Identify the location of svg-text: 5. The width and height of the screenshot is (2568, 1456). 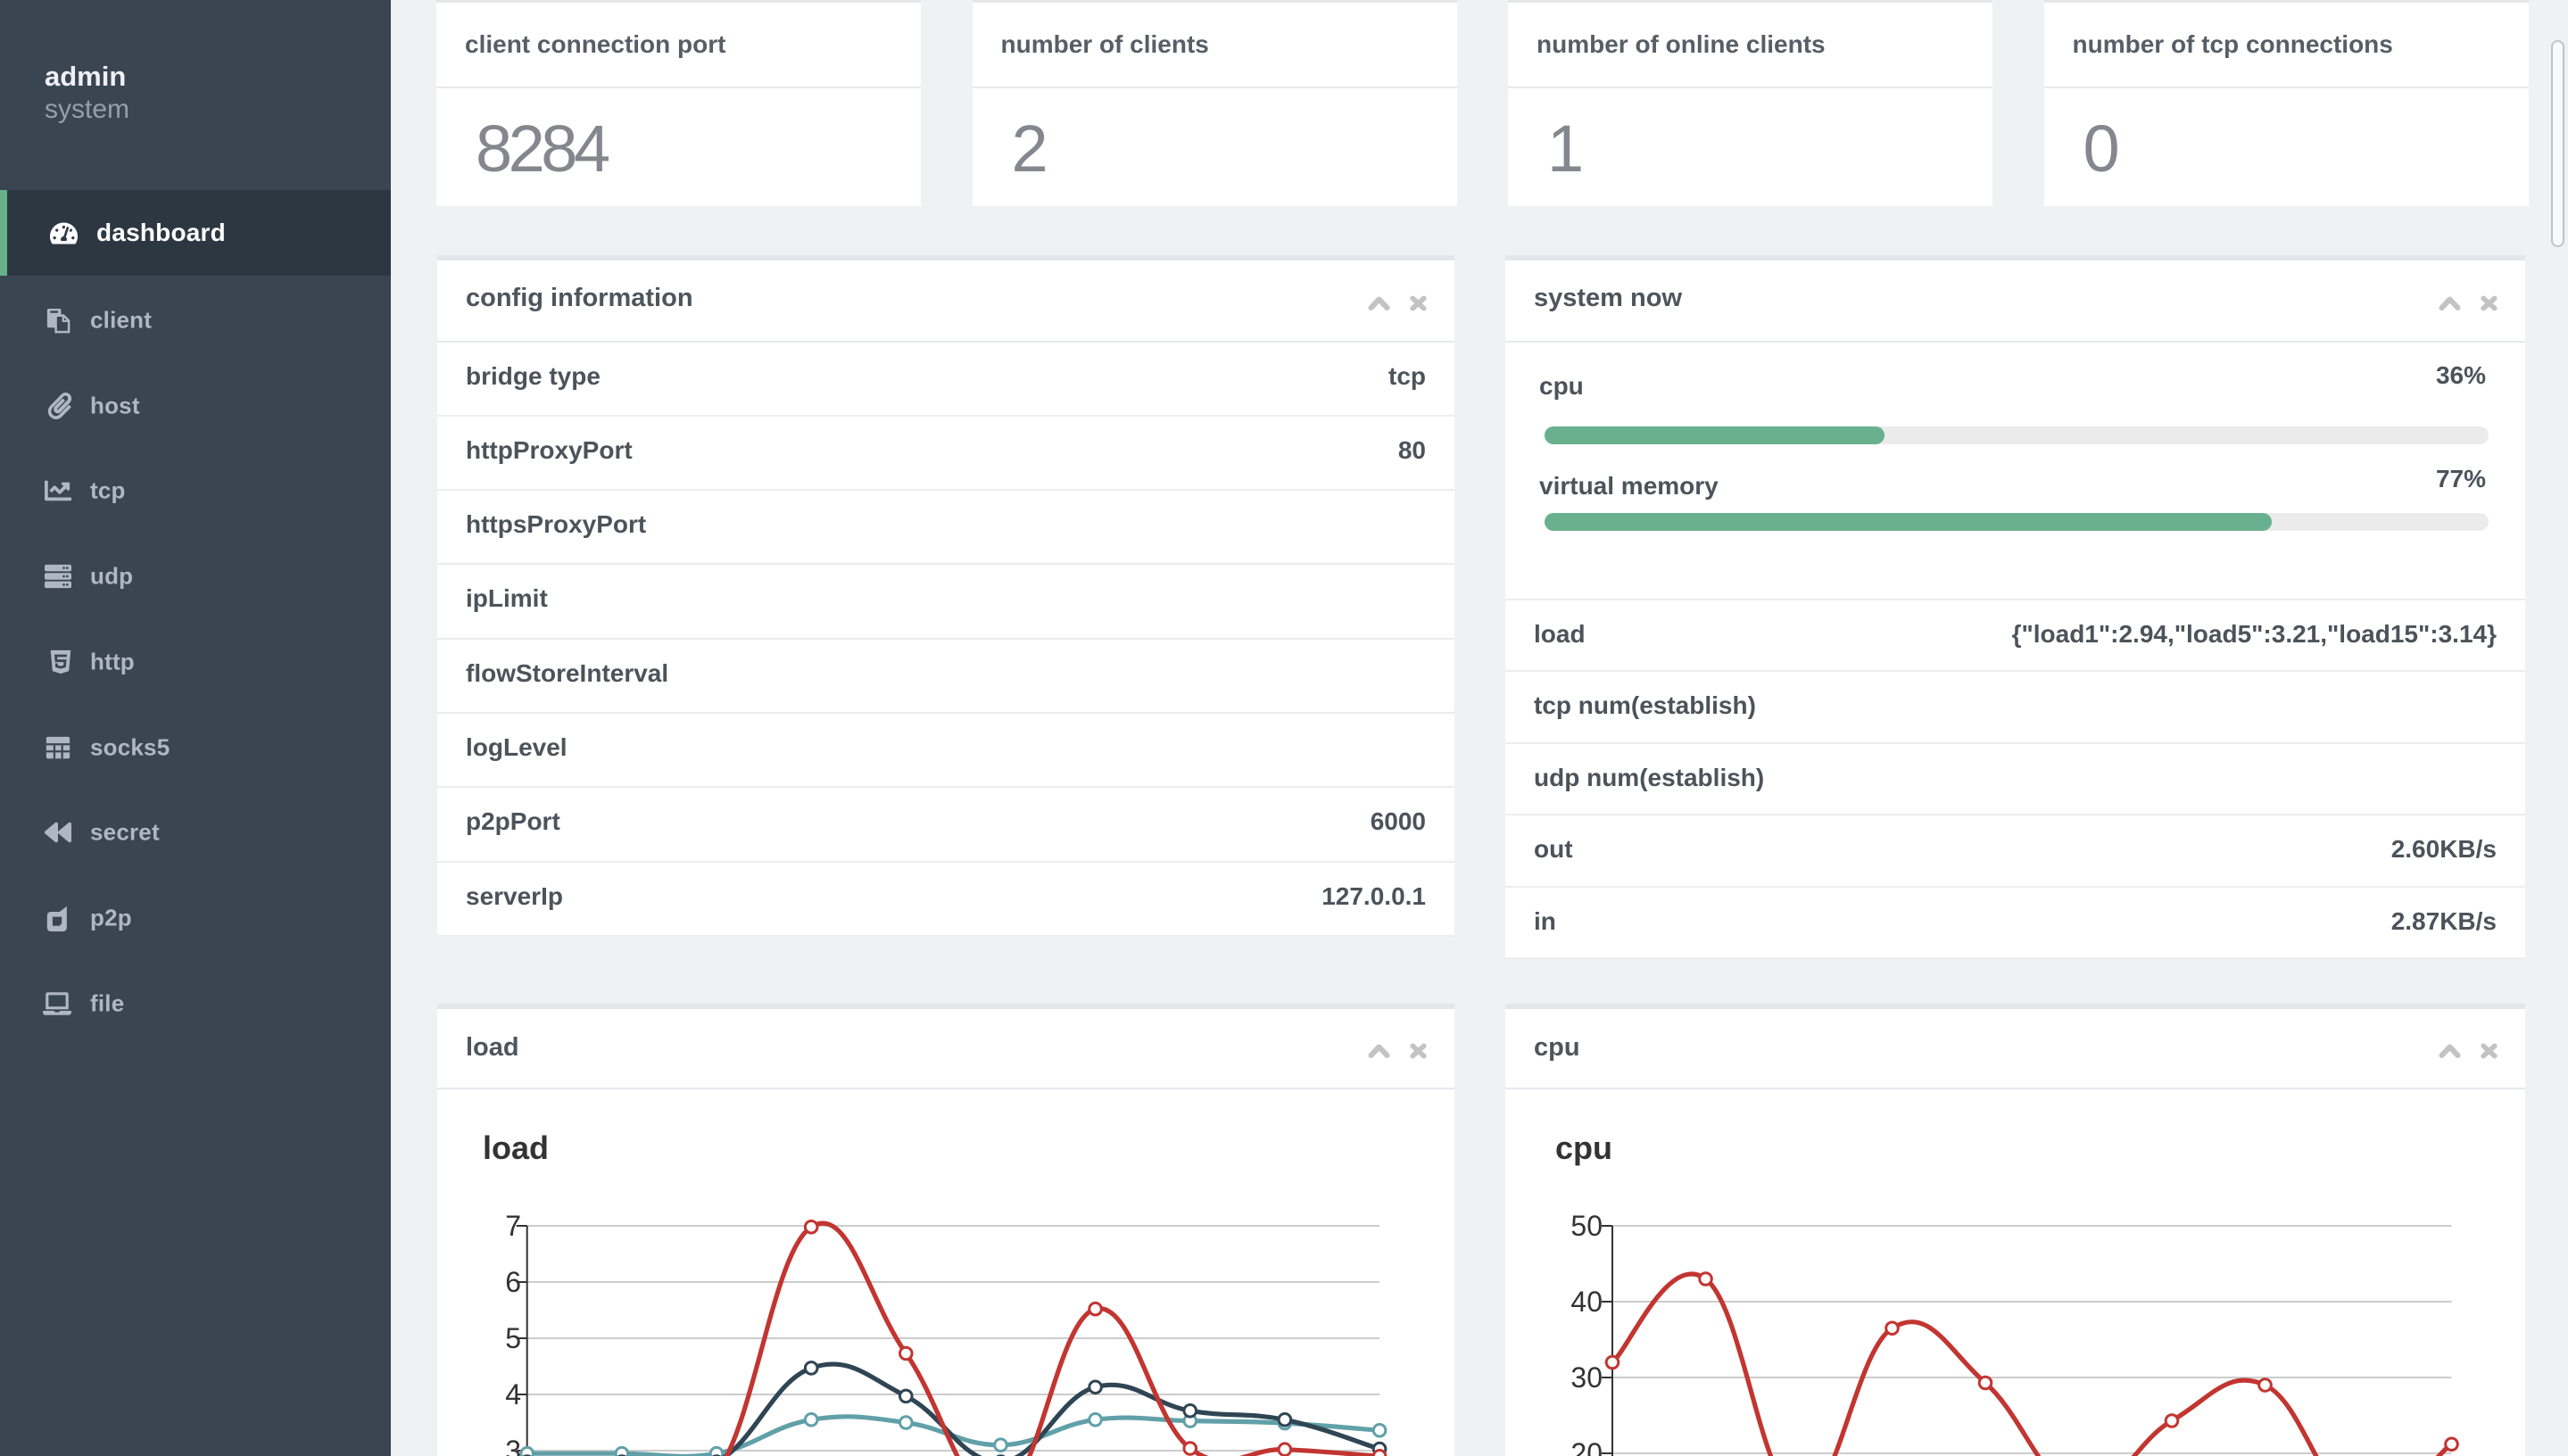
(513, 1338).